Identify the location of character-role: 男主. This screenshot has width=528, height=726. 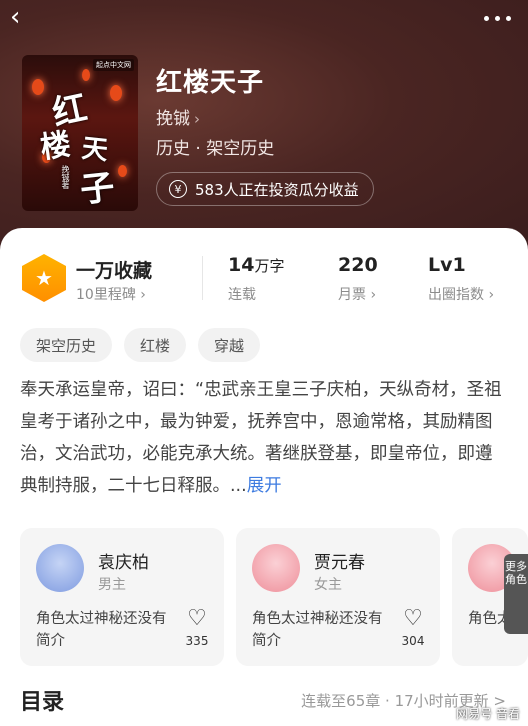
(112, 585).